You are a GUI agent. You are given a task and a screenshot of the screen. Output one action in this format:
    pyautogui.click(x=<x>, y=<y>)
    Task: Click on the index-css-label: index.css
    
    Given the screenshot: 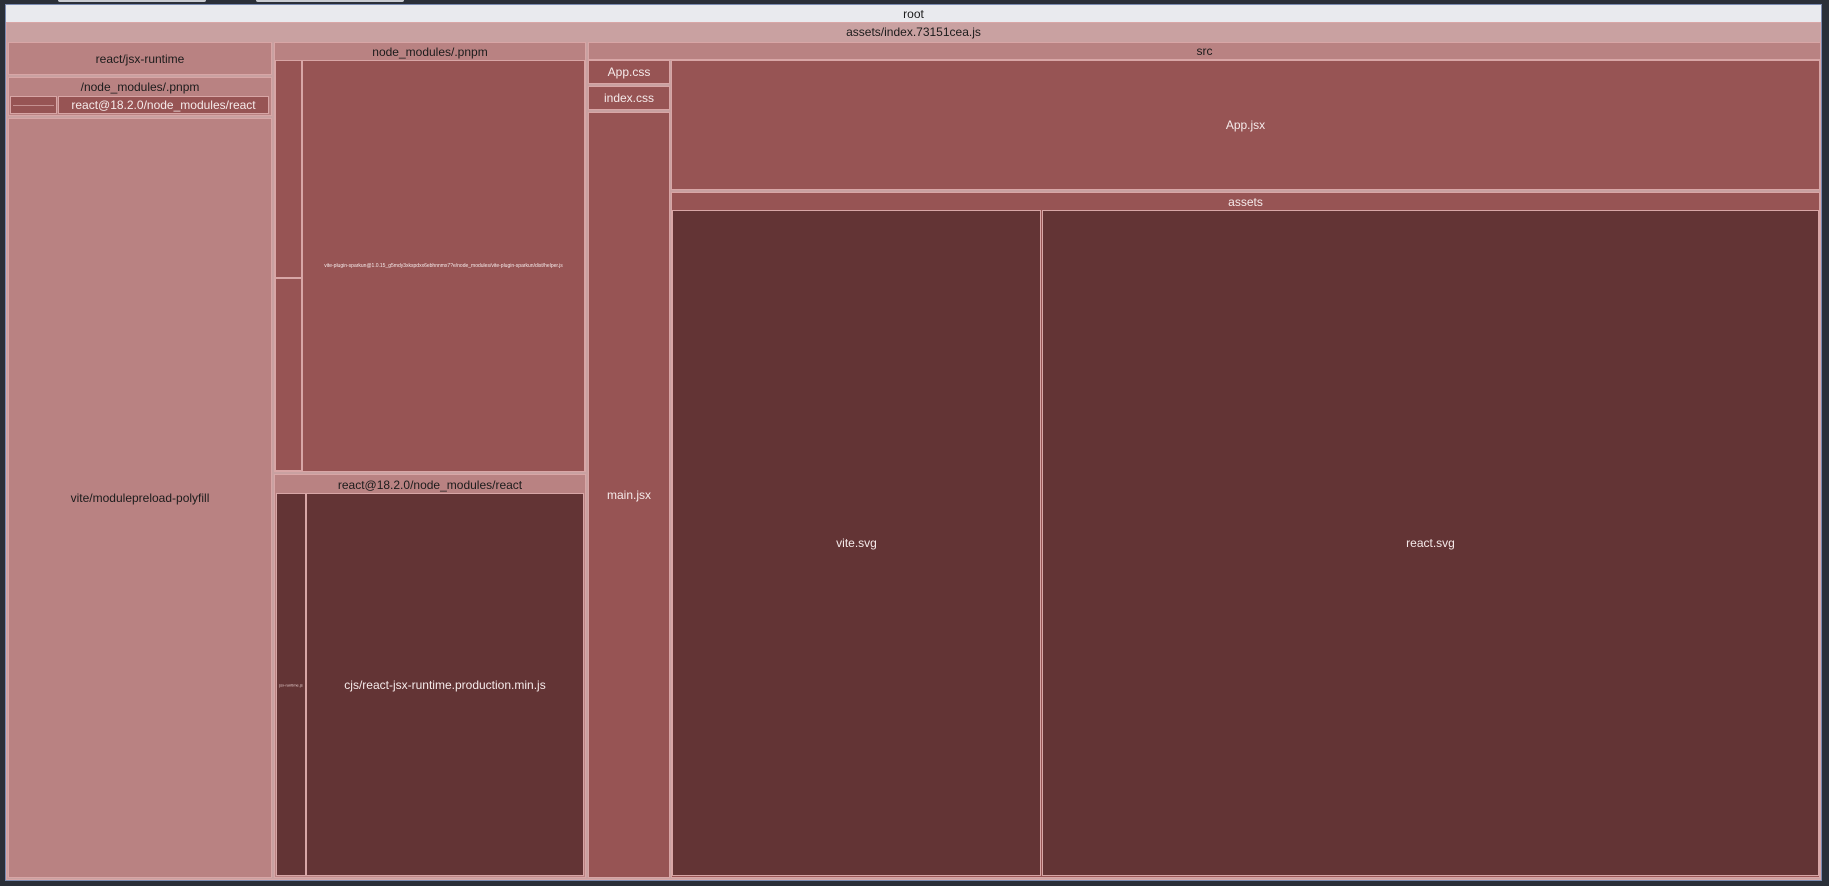 What is the action you would take?
    pyautogui.click(x=629, y=98)
    